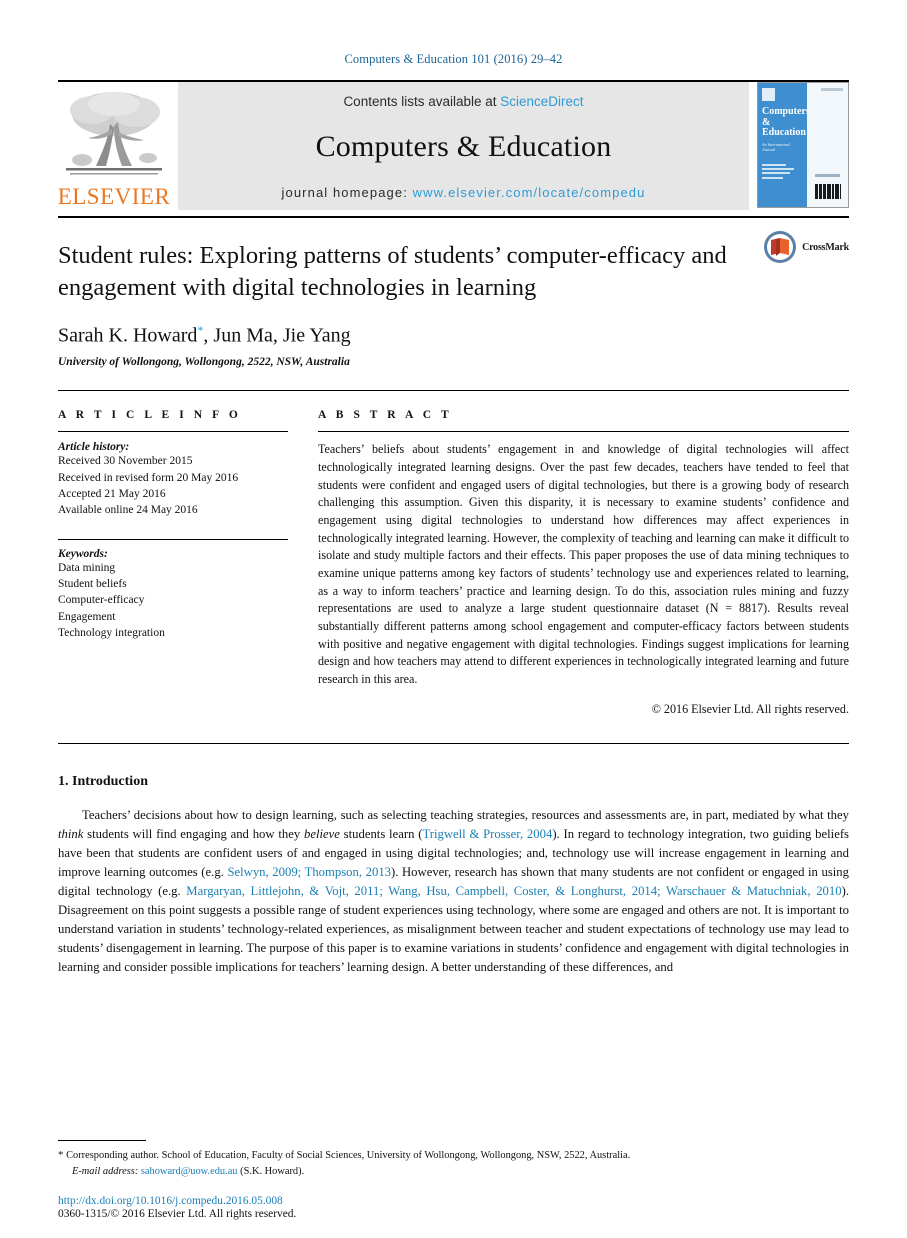 Image resolution: width=907 pixels, height=1238 pixels. Describe the element at coordinates (453, 743) in the screenshot. I see `body-top-rule` at that location.